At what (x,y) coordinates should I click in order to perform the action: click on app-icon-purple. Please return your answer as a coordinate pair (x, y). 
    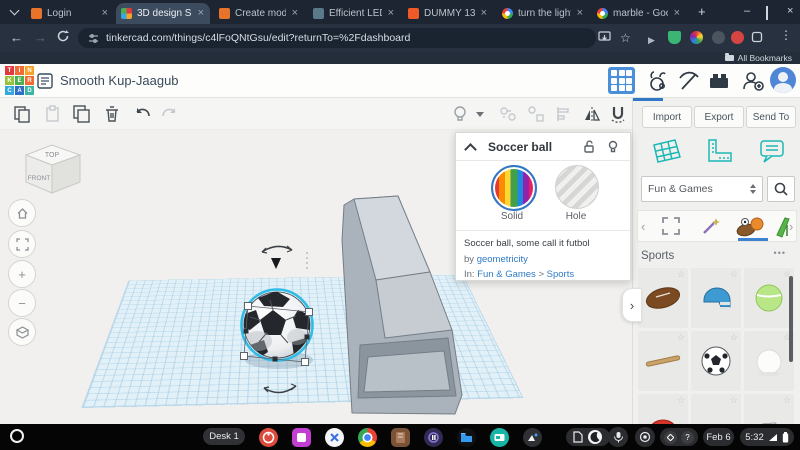
    Looking at the image, I should click on (433, 437).